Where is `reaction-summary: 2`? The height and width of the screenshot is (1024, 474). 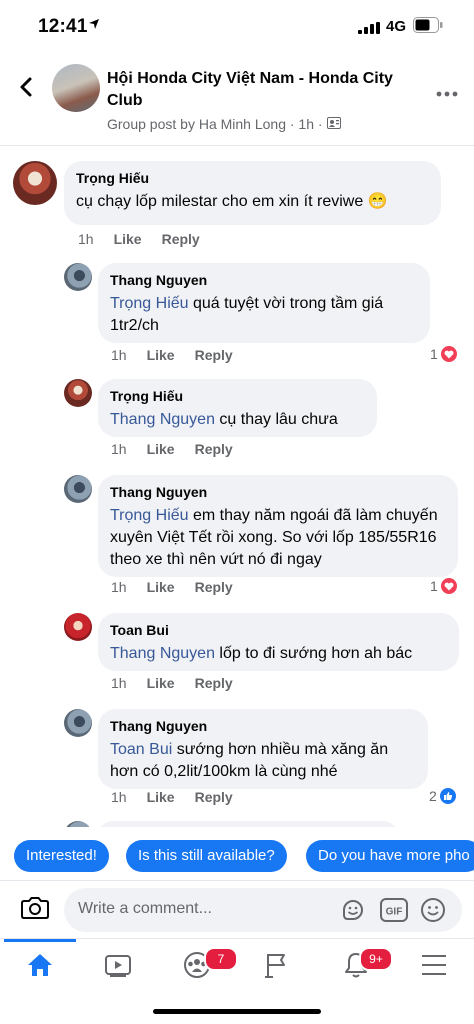 reaction-summary: 2 is located at coordinates (443, 796).